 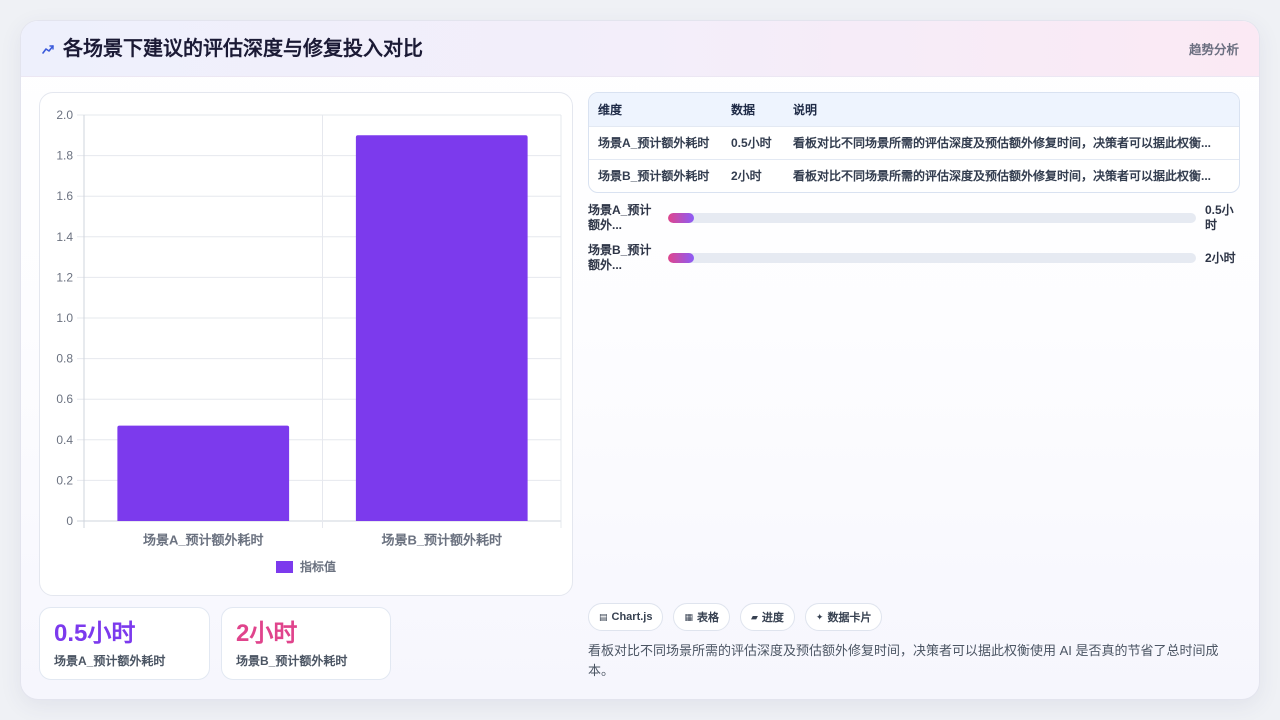 I want to click on bar-scenario-b, so click(x=441, y=328).